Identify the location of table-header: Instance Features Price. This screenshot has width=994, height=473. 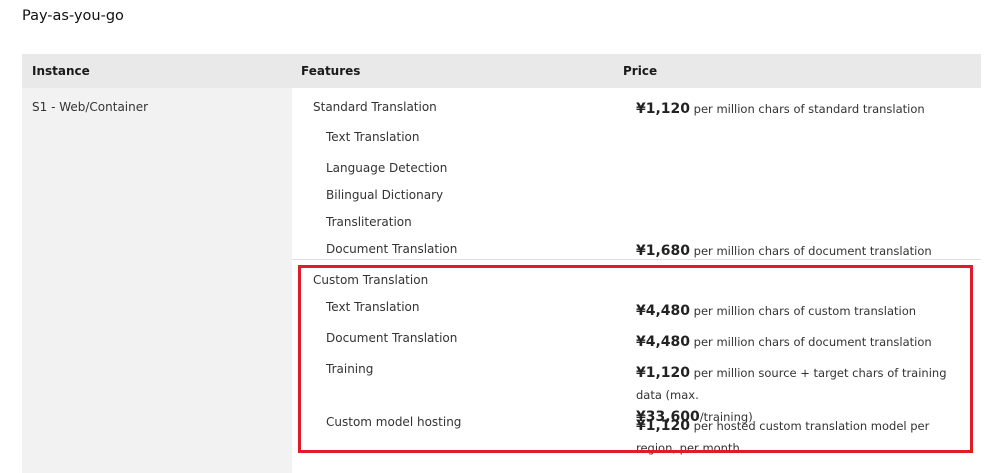
(501, 71).